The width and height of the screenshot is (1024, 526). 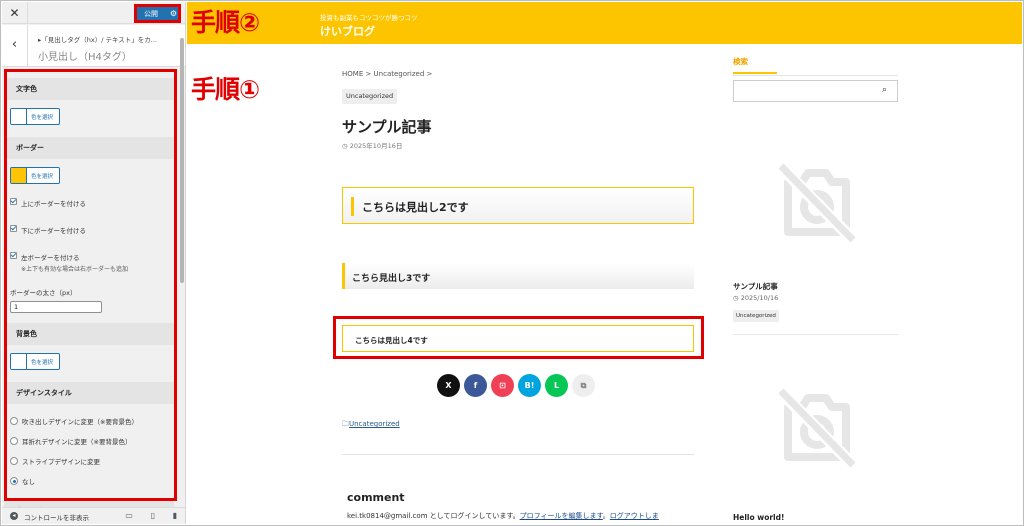 I want to click on post-category-footer: 🗀Uncategorized, so click(x=371, y=425).